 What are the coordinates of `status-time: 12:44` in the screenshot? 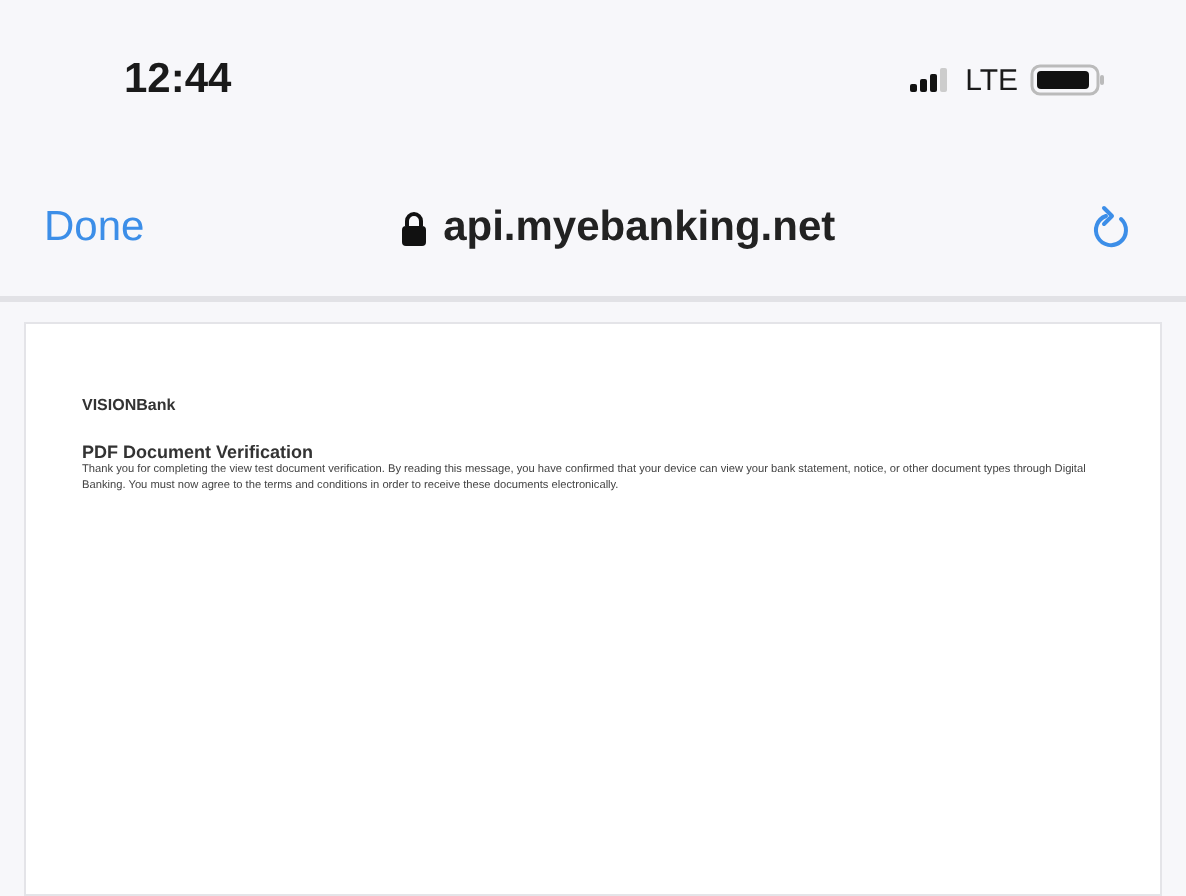 It's located at (178, 80).